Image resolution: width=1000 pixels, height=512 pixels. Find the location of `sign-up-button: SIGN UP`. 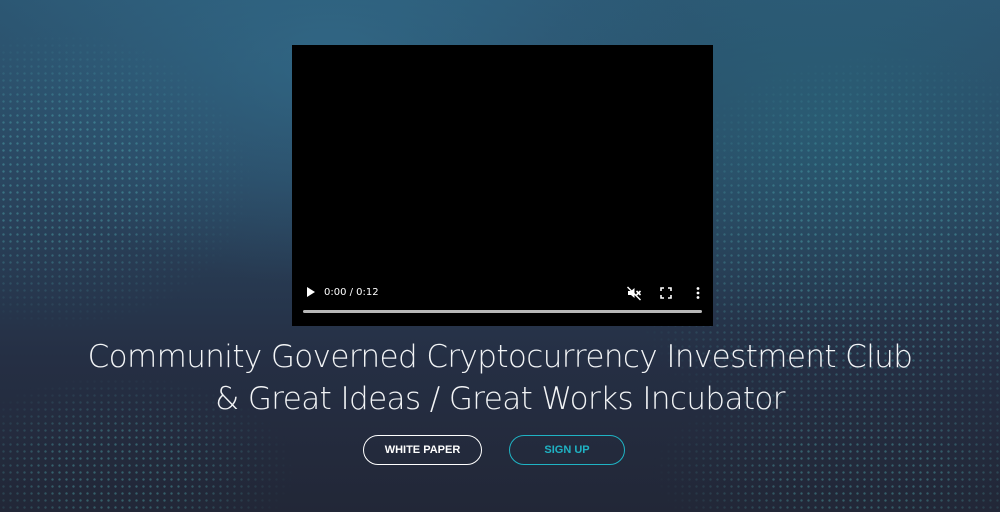

sign-up-button: SIGN UP is located at coordinates (567, 450).